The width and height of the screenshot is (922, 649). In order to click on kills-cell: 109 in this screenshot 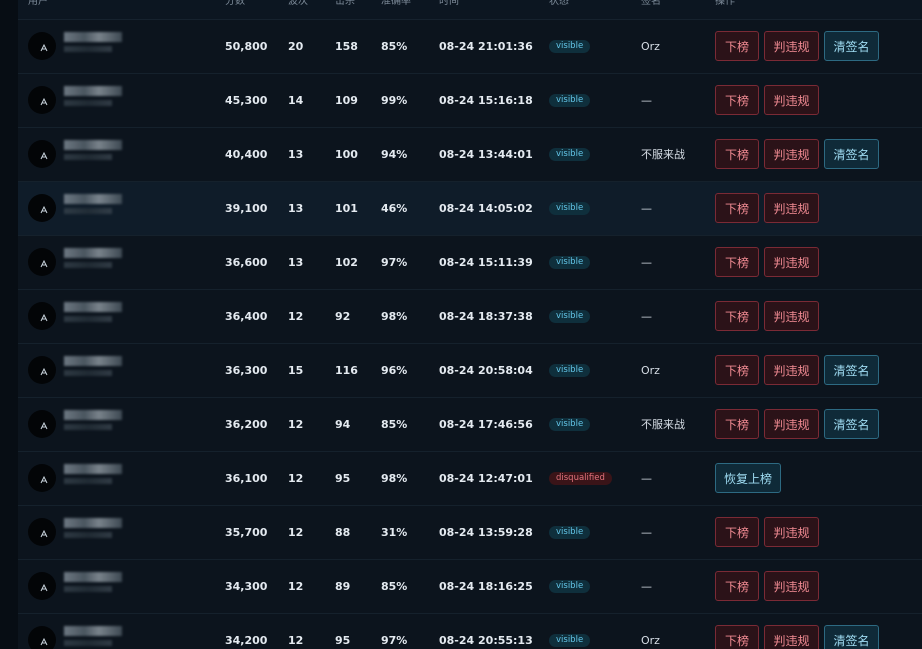, I will do `click(346, 100)`.